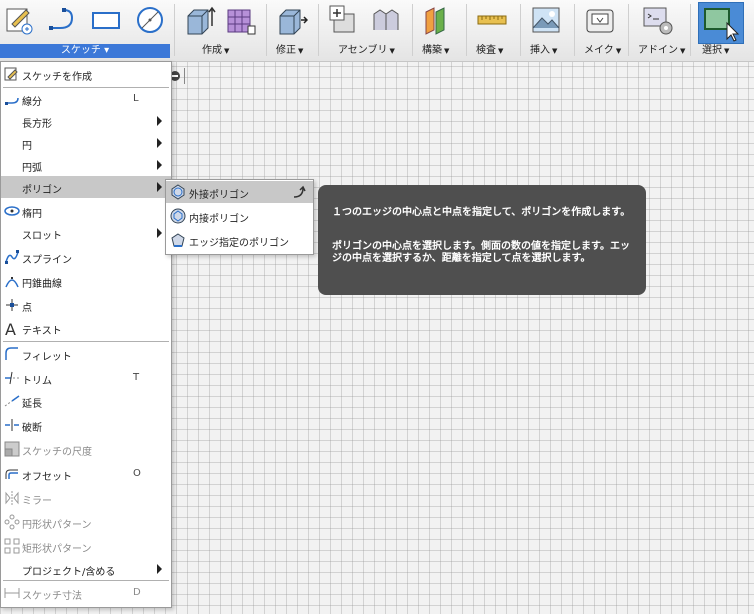  Describe the element at coordinates (178, 192) in the screenshot. I see `circumscribed-polygon-icon` at that location.